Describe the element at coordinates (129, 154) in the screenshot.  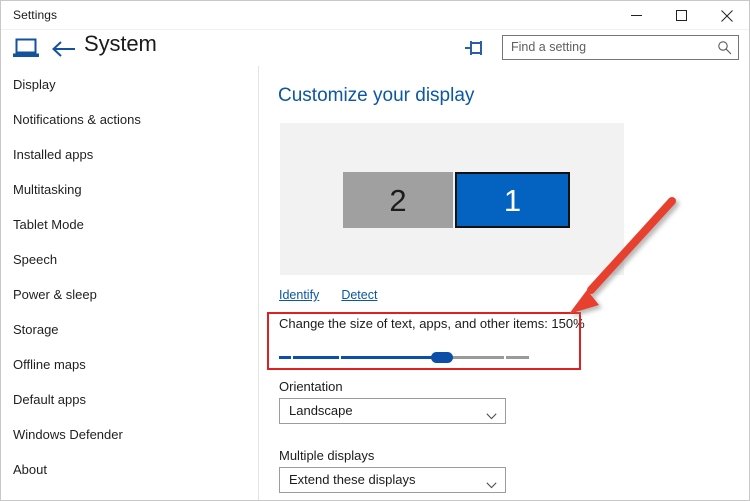
I see `sidebar-item-installed-apps: Installed apps` at that location.